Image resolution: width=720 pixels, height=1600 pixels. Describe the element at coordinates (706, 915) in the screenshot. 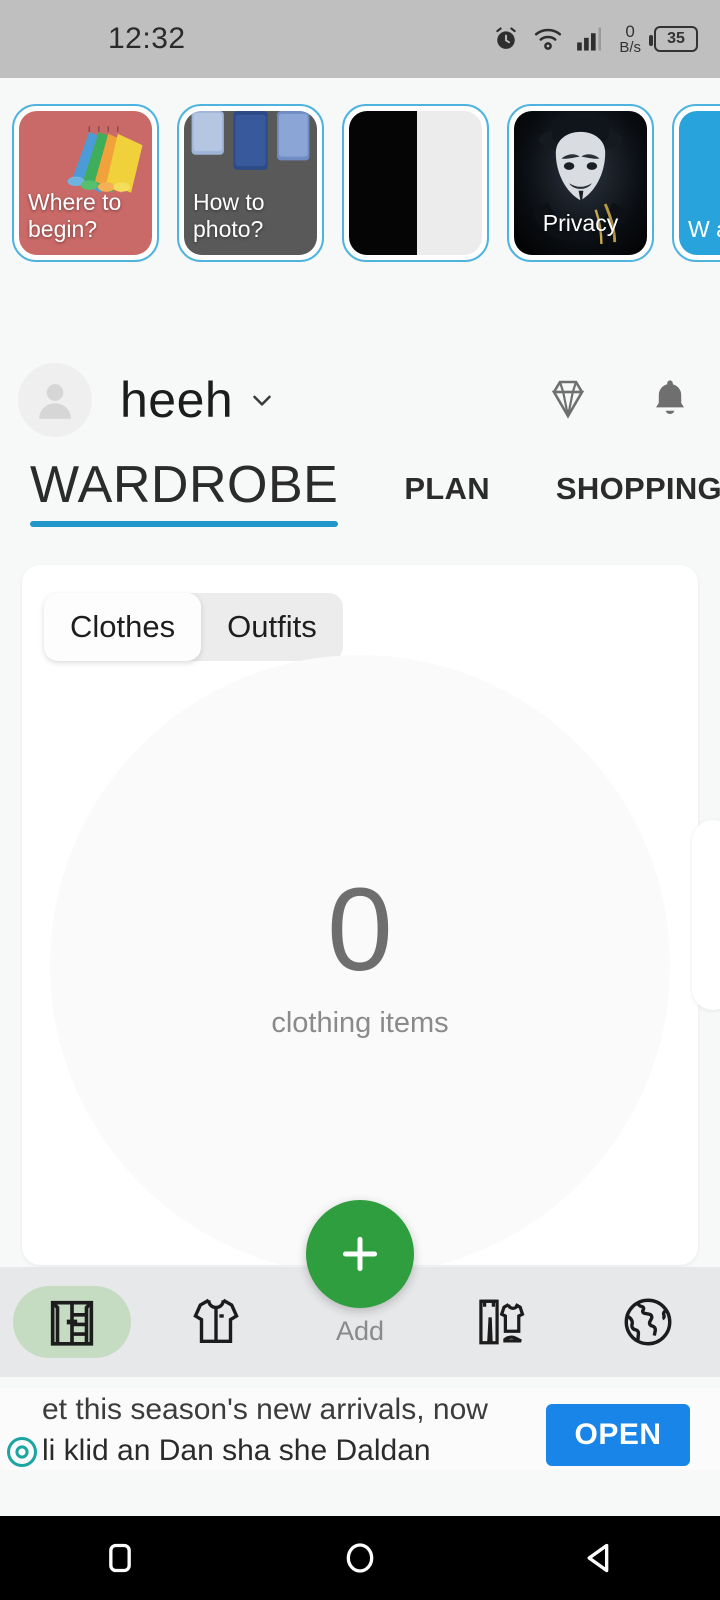

I see `offscreen-card-edge` at that location.